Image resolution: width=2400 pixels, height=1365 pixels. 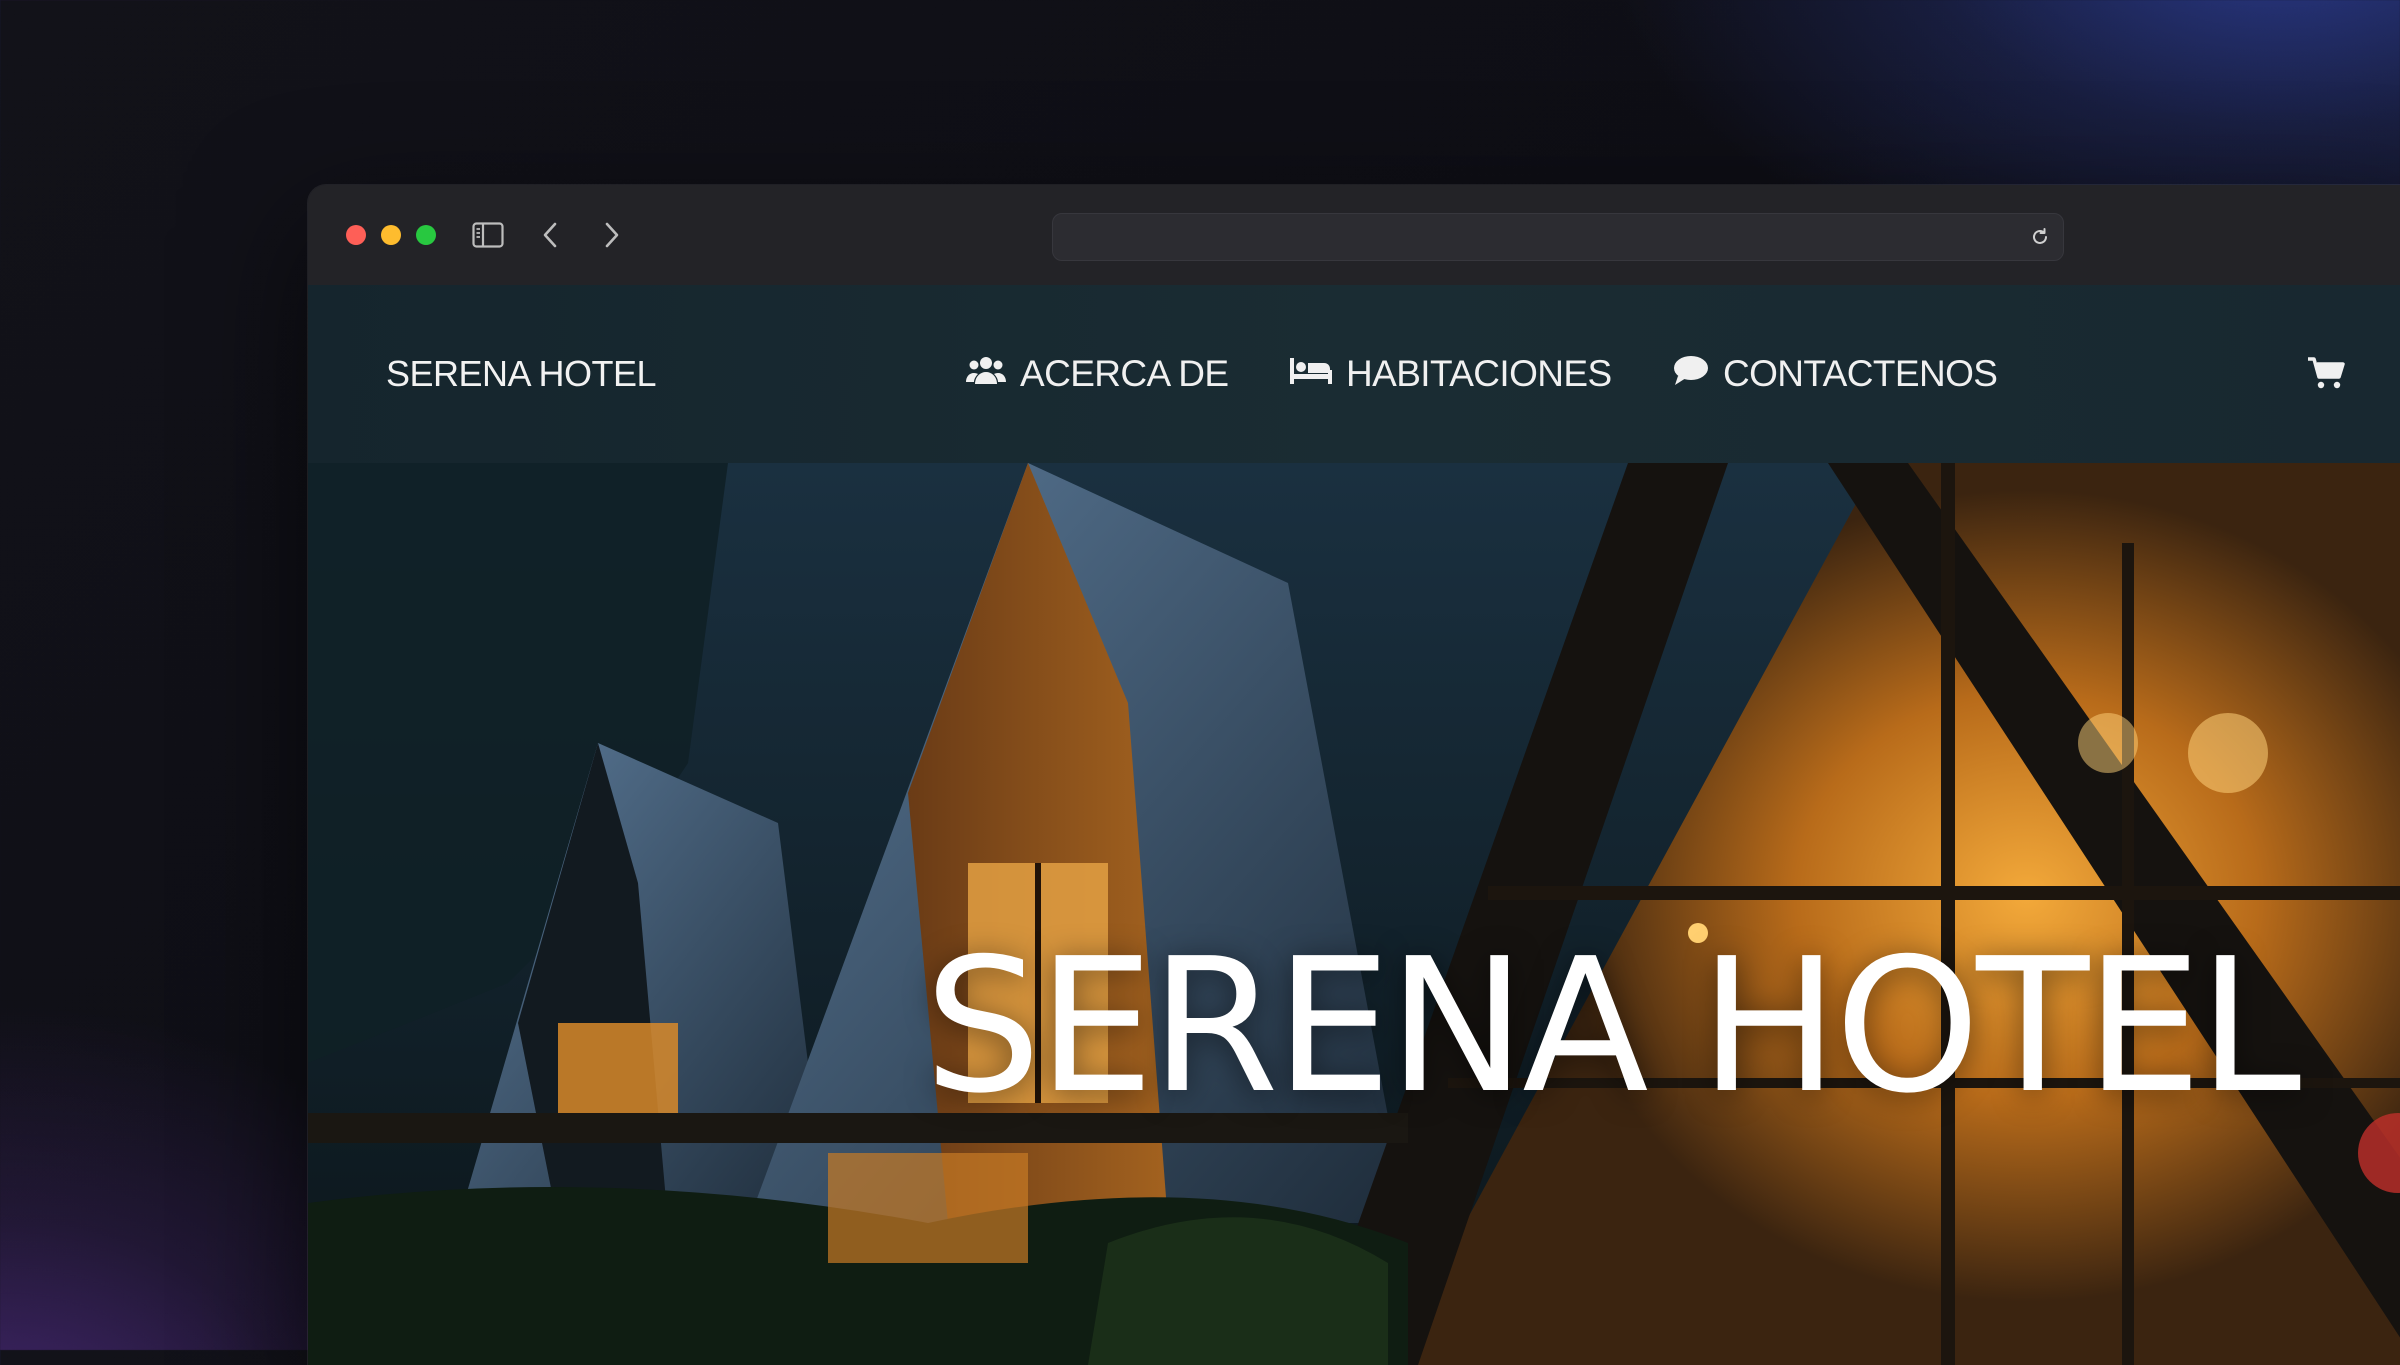 What do you see at coordinates (1691, 374) in the screenshot?
I see `chat-icon` at bounding box center [1691, 374].